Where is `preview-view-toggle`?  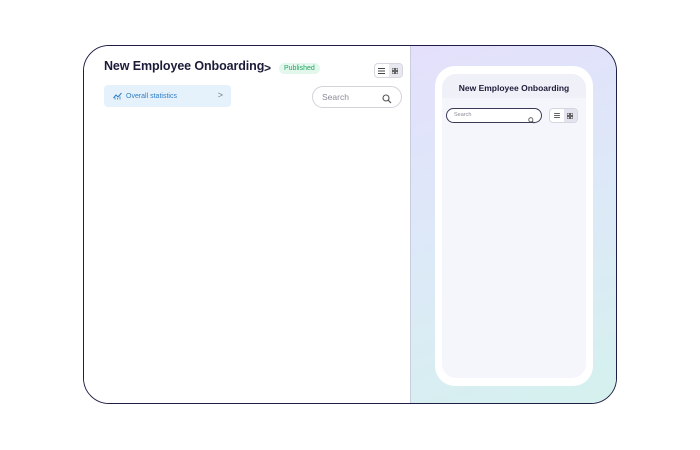
preview-view-toggle is located at coordinates (563, 115).